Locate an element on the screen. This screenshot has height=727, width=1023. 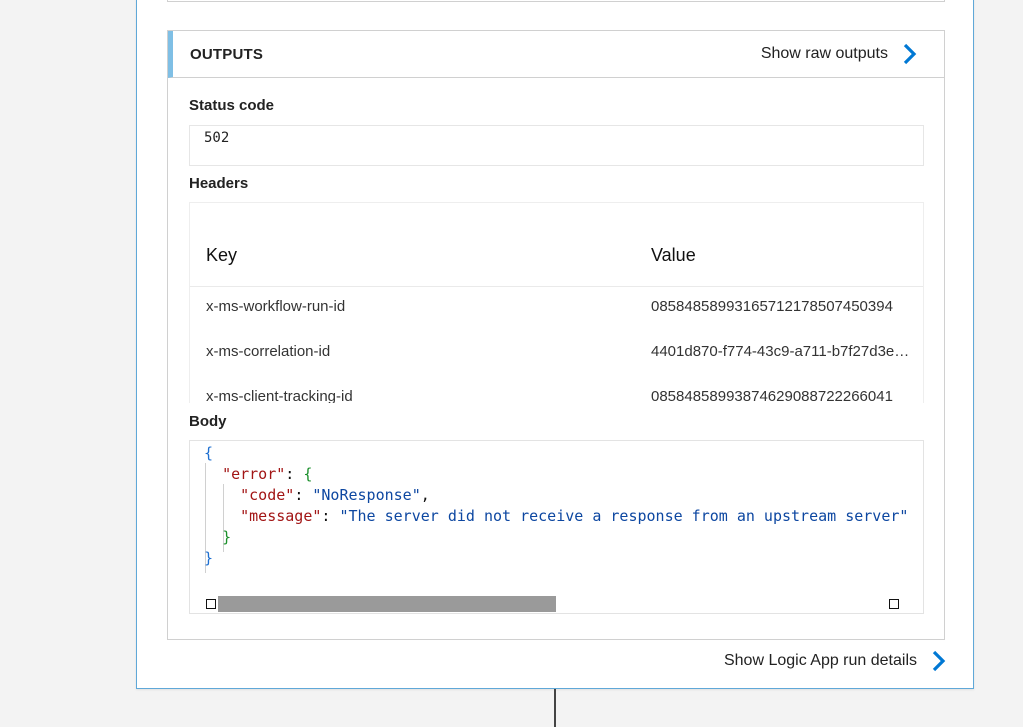
json-code-value: "NoResponse" is located at coordinates (366, 495).